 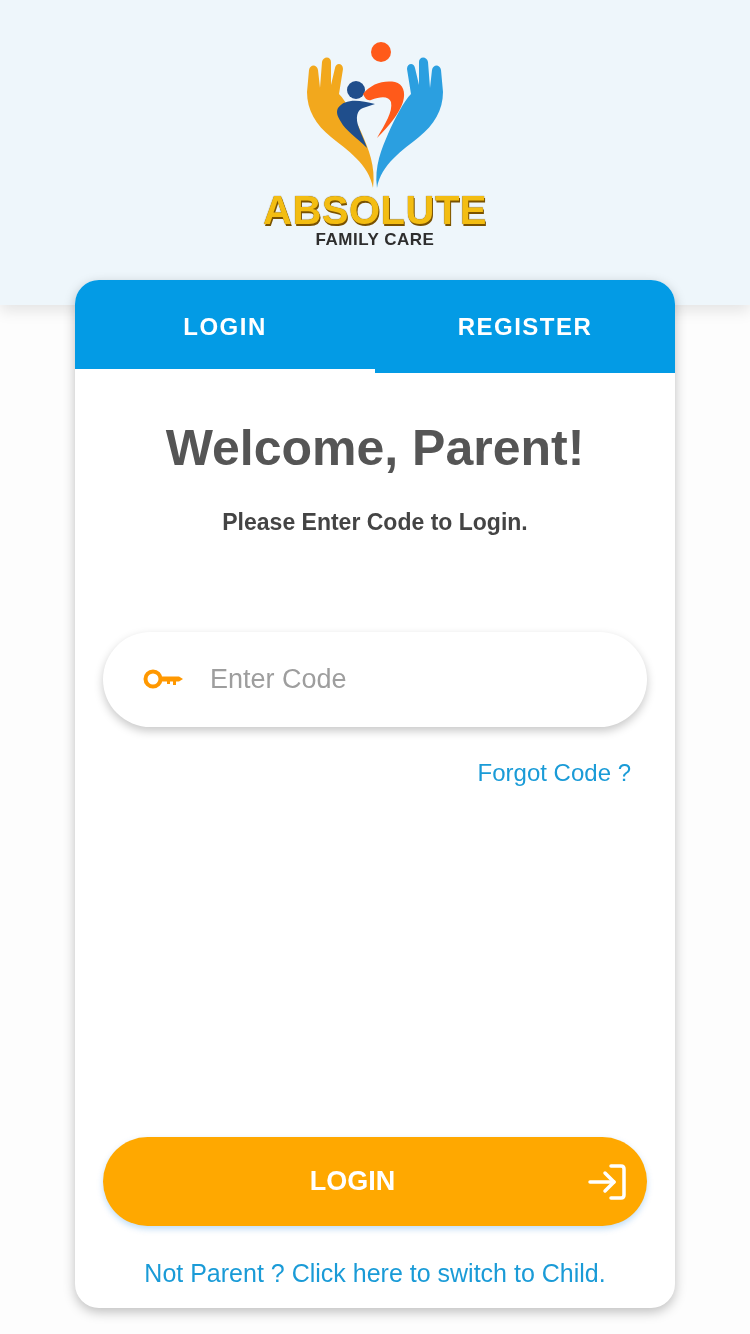 I want to click on tab: REGISTER, so click(x=525, y=326).